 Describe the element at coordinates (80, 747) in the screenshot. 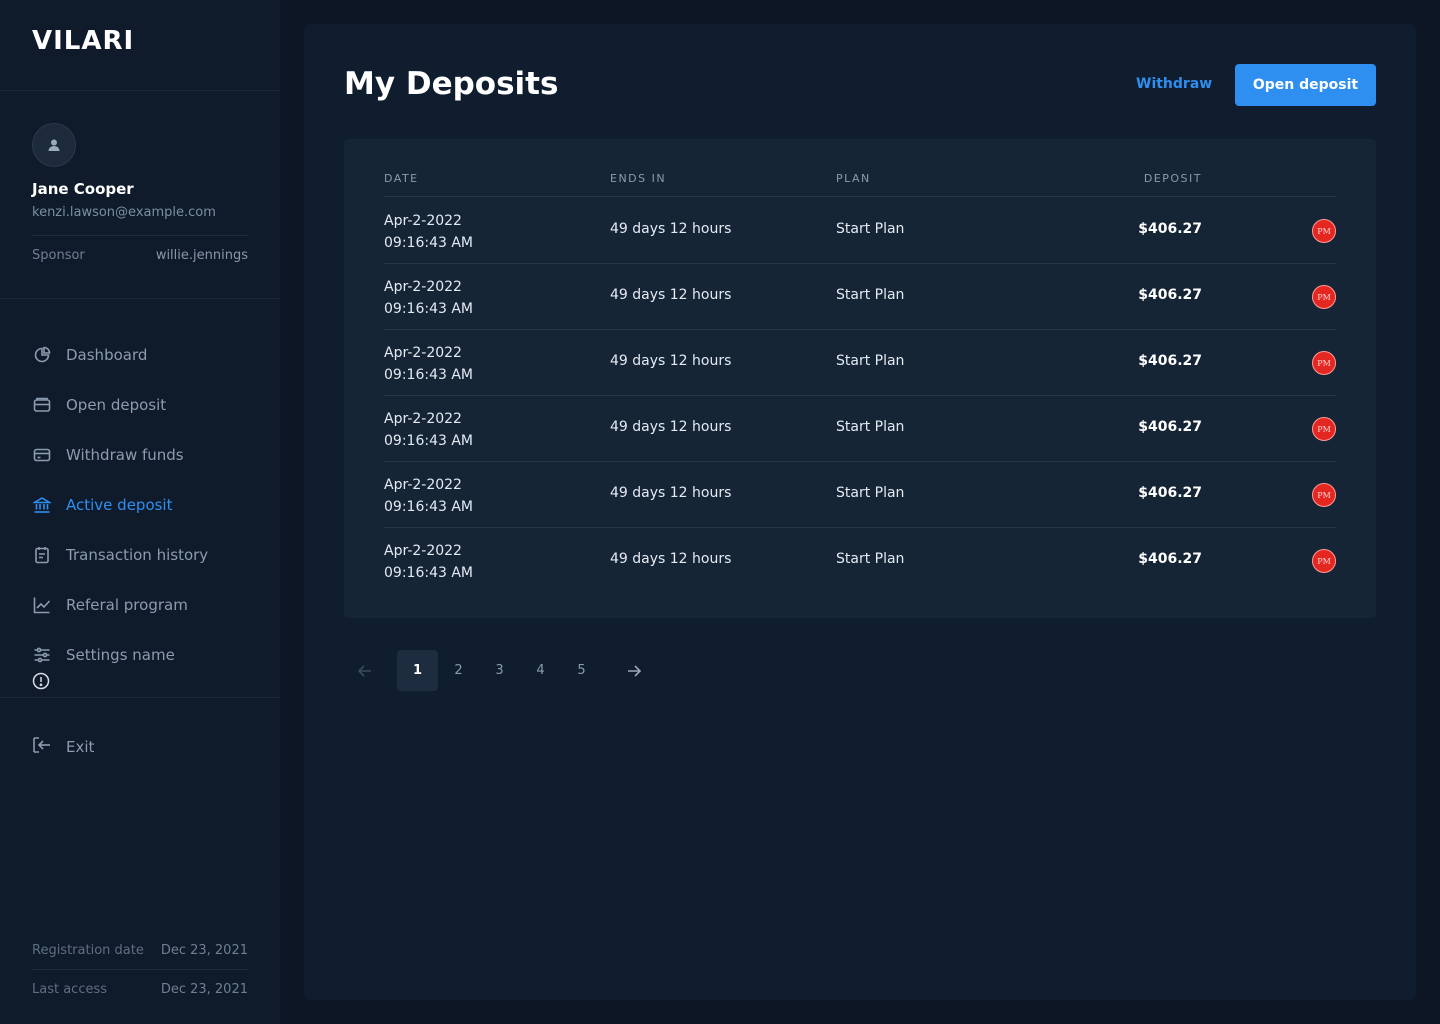

I see `exit-label: Exit` at that location.